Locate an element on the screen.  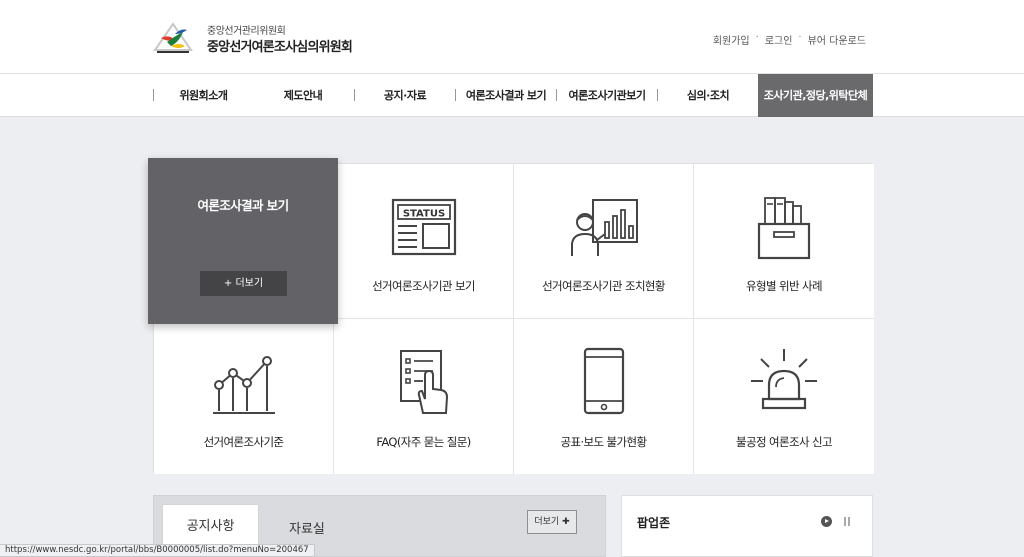
election-commission-logo-icon is located at coordinates (173, 38).